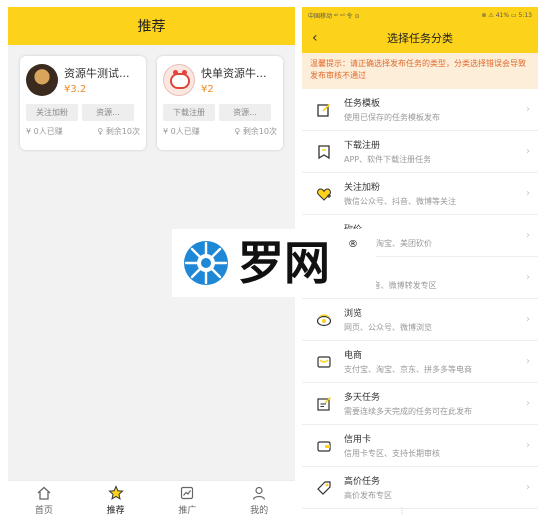  What do you see at coordinates (420, 362) in the screenshot?
I see `category-item: 电商 支付宝、淘宝、京东、拼多多等电商 ›` at bounding box center [420, 362].